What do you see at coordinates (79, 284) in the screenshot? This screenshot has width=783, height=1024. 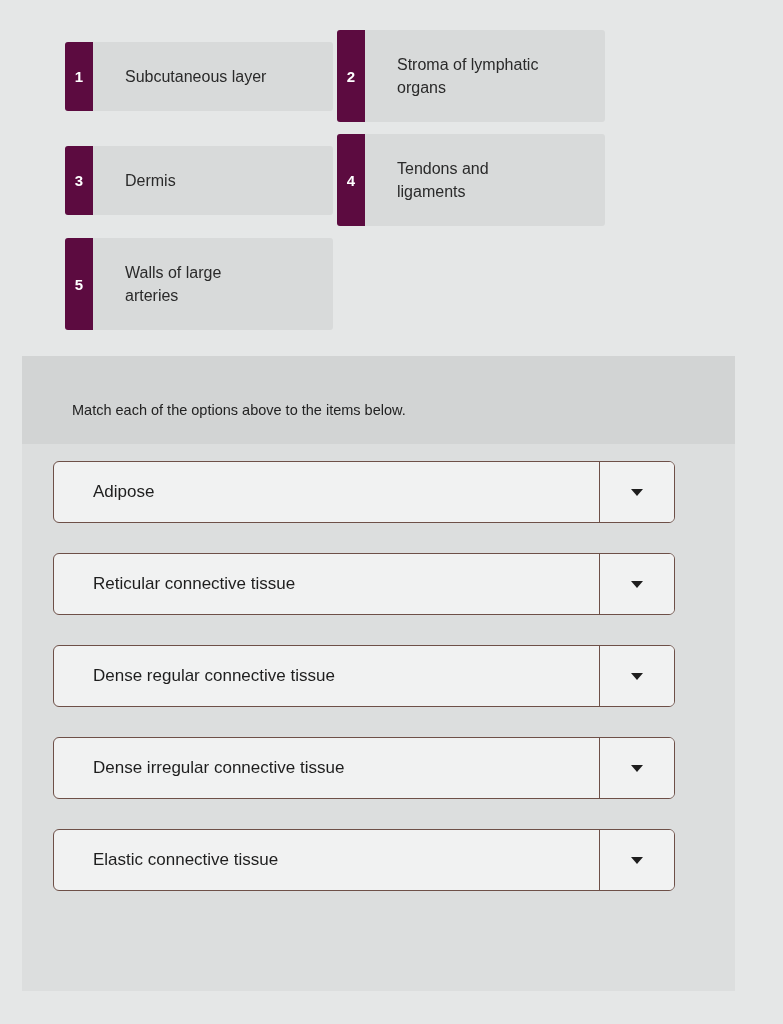 I see `option-number: 5` at bounding box center [79, 284].